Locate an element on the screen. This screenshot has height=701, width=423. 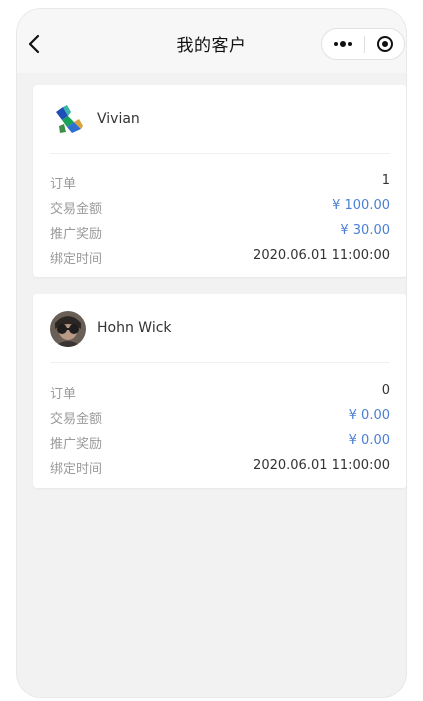
info-row-amount: 交易金额 ¥ 0.00 is located at coordinates (220, 417).